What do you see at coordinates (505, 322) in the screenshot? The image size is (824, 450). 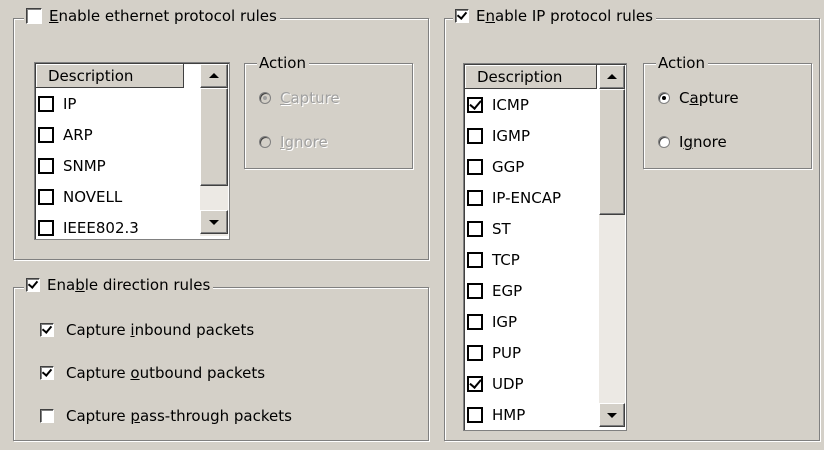 I see `list-item-label: IGP` at bounding box center [505, 322].